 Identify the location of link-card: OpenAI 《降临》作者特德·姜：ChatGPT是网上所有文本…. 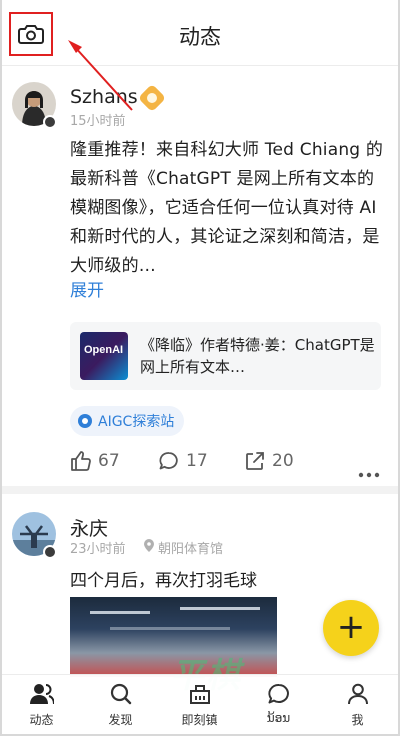
(225, 356).